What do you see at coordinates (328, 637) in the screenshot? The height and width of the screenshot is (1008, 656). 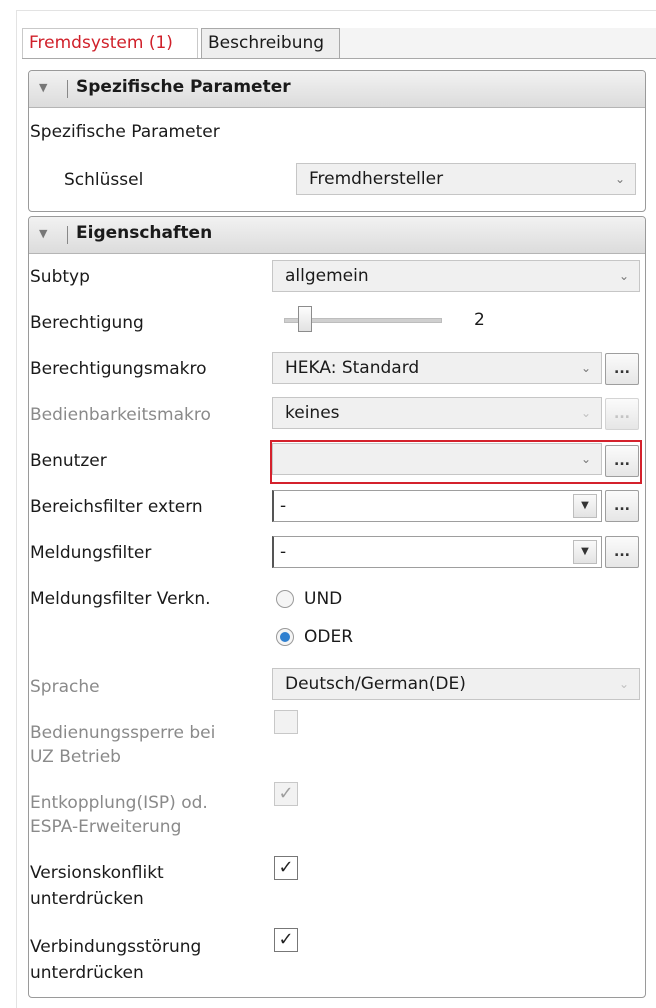 I see `radio-oder-label: ODER` at bounding box center [328, 637].